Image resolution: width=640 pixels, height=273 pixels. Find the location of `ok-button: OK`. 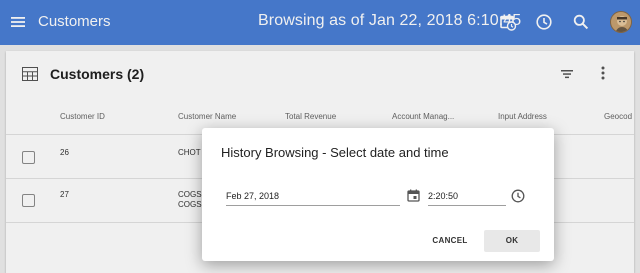

ok-button: OK is located at coordinates (512, 241).